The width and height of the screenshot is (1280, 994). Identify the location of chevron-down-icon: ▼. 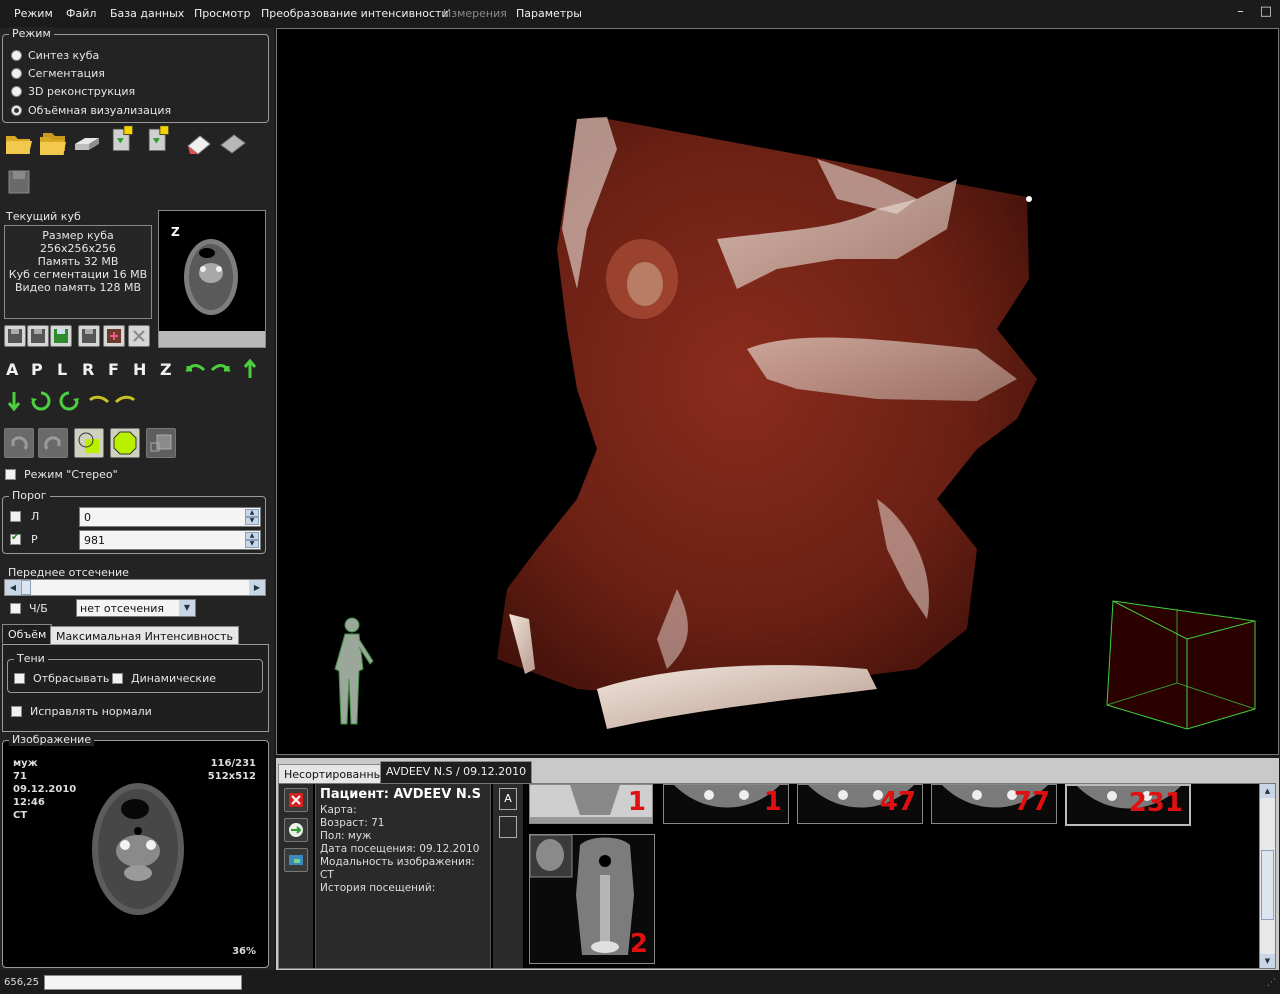
(187, 608).